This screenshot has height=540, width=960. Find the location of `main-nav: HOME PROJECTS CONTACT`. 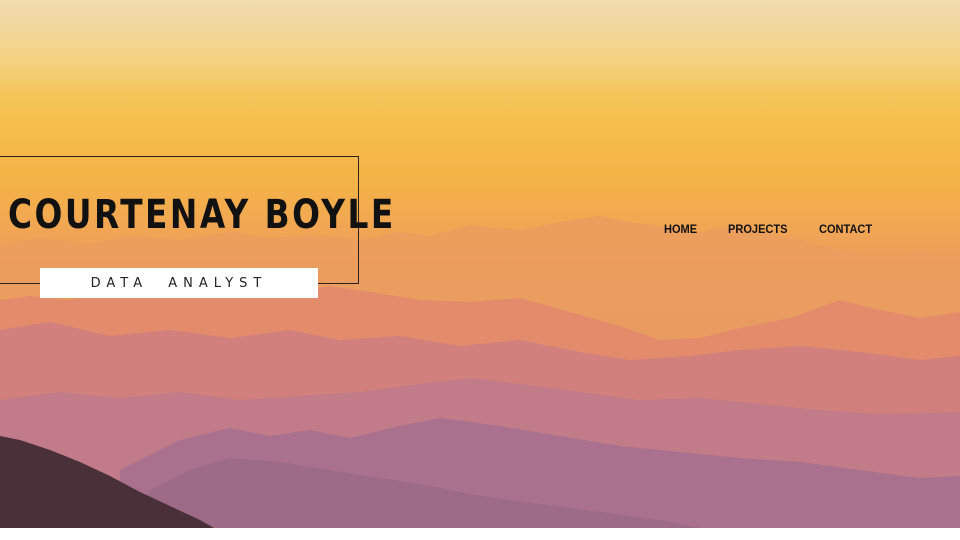

main-nav: HOME PROJECTS CONTACT is located at coordinates (770, 229).